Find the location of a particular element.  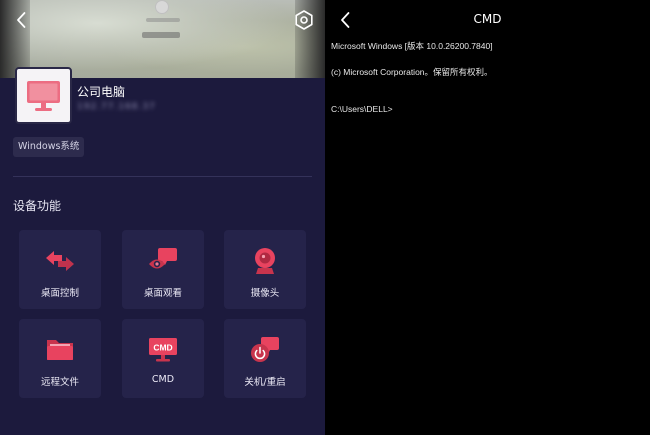

back-button is located at coordinates (22, 20).